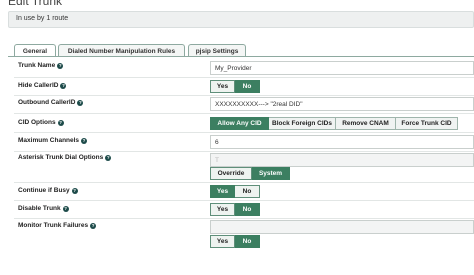  What do you see at coordinates (49, 140) in the screenshot?
I see `max-channels-label-text: Maximum Channels` at bounding box center [49, 140].